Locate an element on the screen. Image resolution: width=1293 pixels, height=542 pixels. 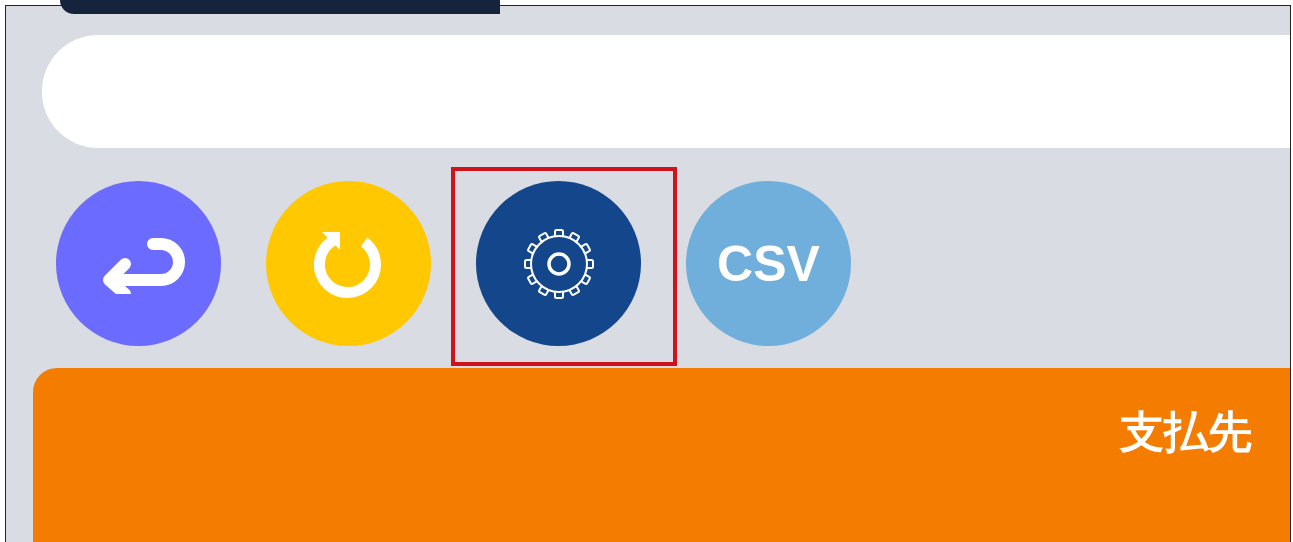
panel-title: 支払先 is located at coordinates (1186, 432).